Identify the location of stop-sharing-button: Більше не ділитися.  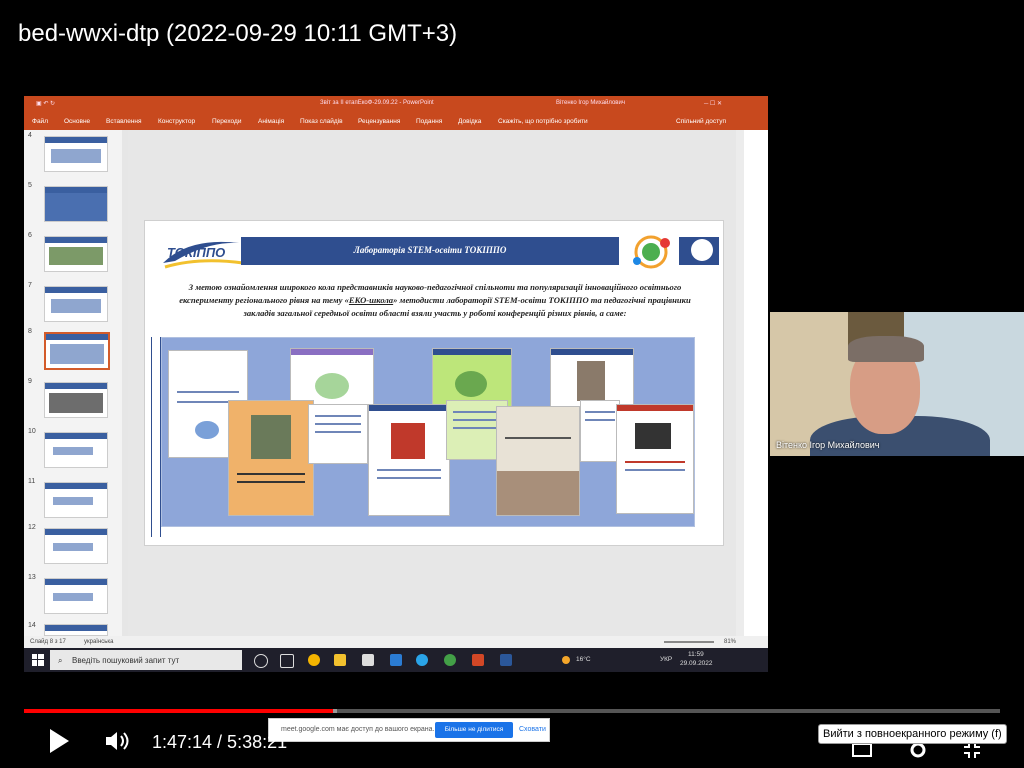
(474, 730).